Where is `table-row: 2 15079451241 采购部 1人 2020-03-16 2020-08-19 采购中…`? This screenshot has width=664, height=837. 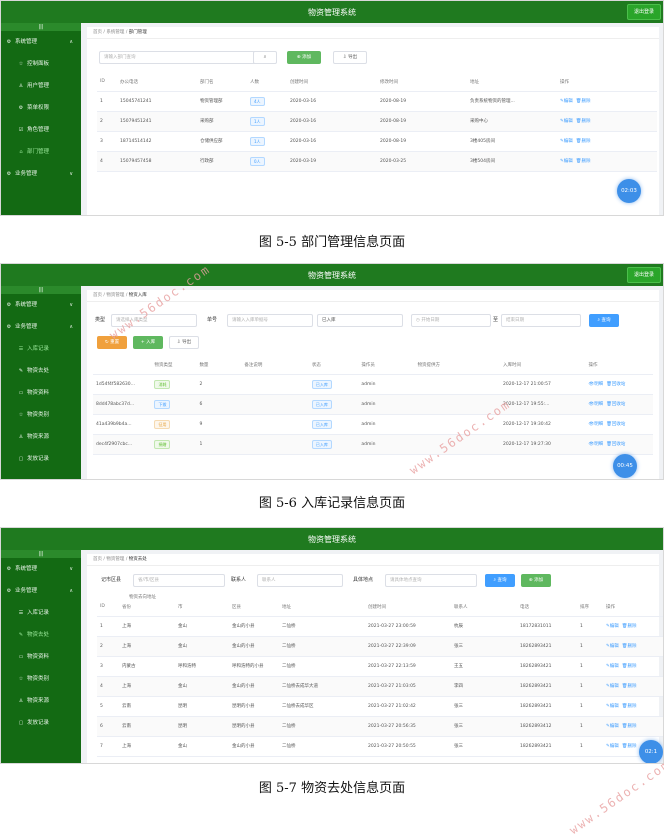 table-row: 2 15079451241 采购部 1人 2020-03-16 2020-08-19 采购中… is located at coordinates (377, 121).